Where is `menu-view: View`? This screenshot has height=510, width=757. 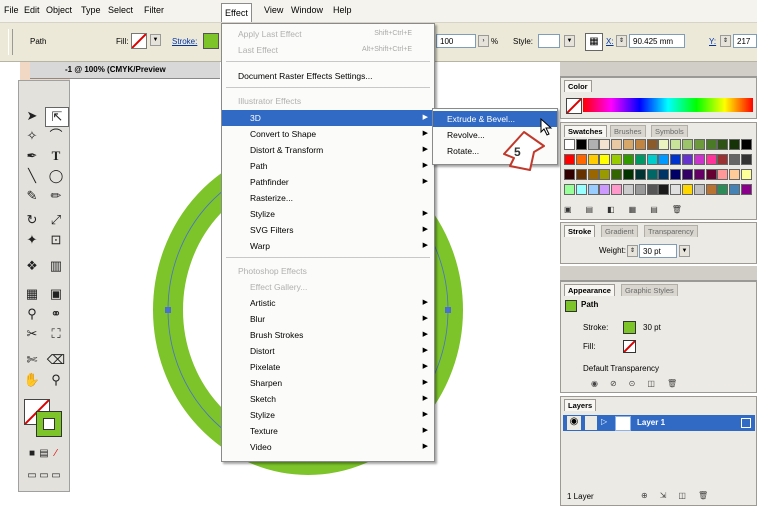
menu-view: View is located at coordinates (273, 10).